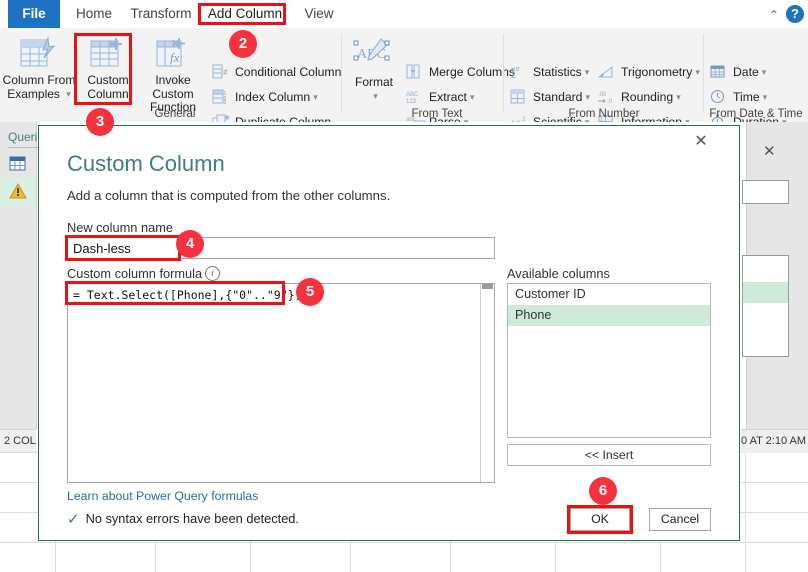 This screenshot has height=572, width=808. I want to click on column-from-examples-button: Column From Examples ▾, so click(39, 68).